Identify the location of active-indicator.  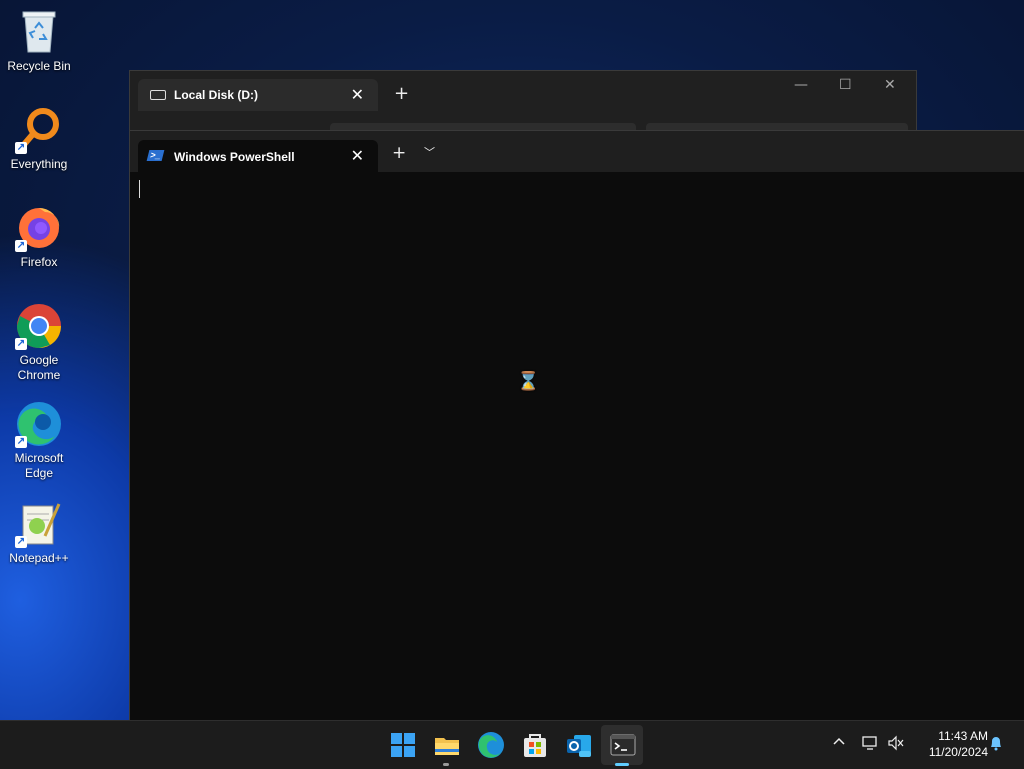
(622, 764).